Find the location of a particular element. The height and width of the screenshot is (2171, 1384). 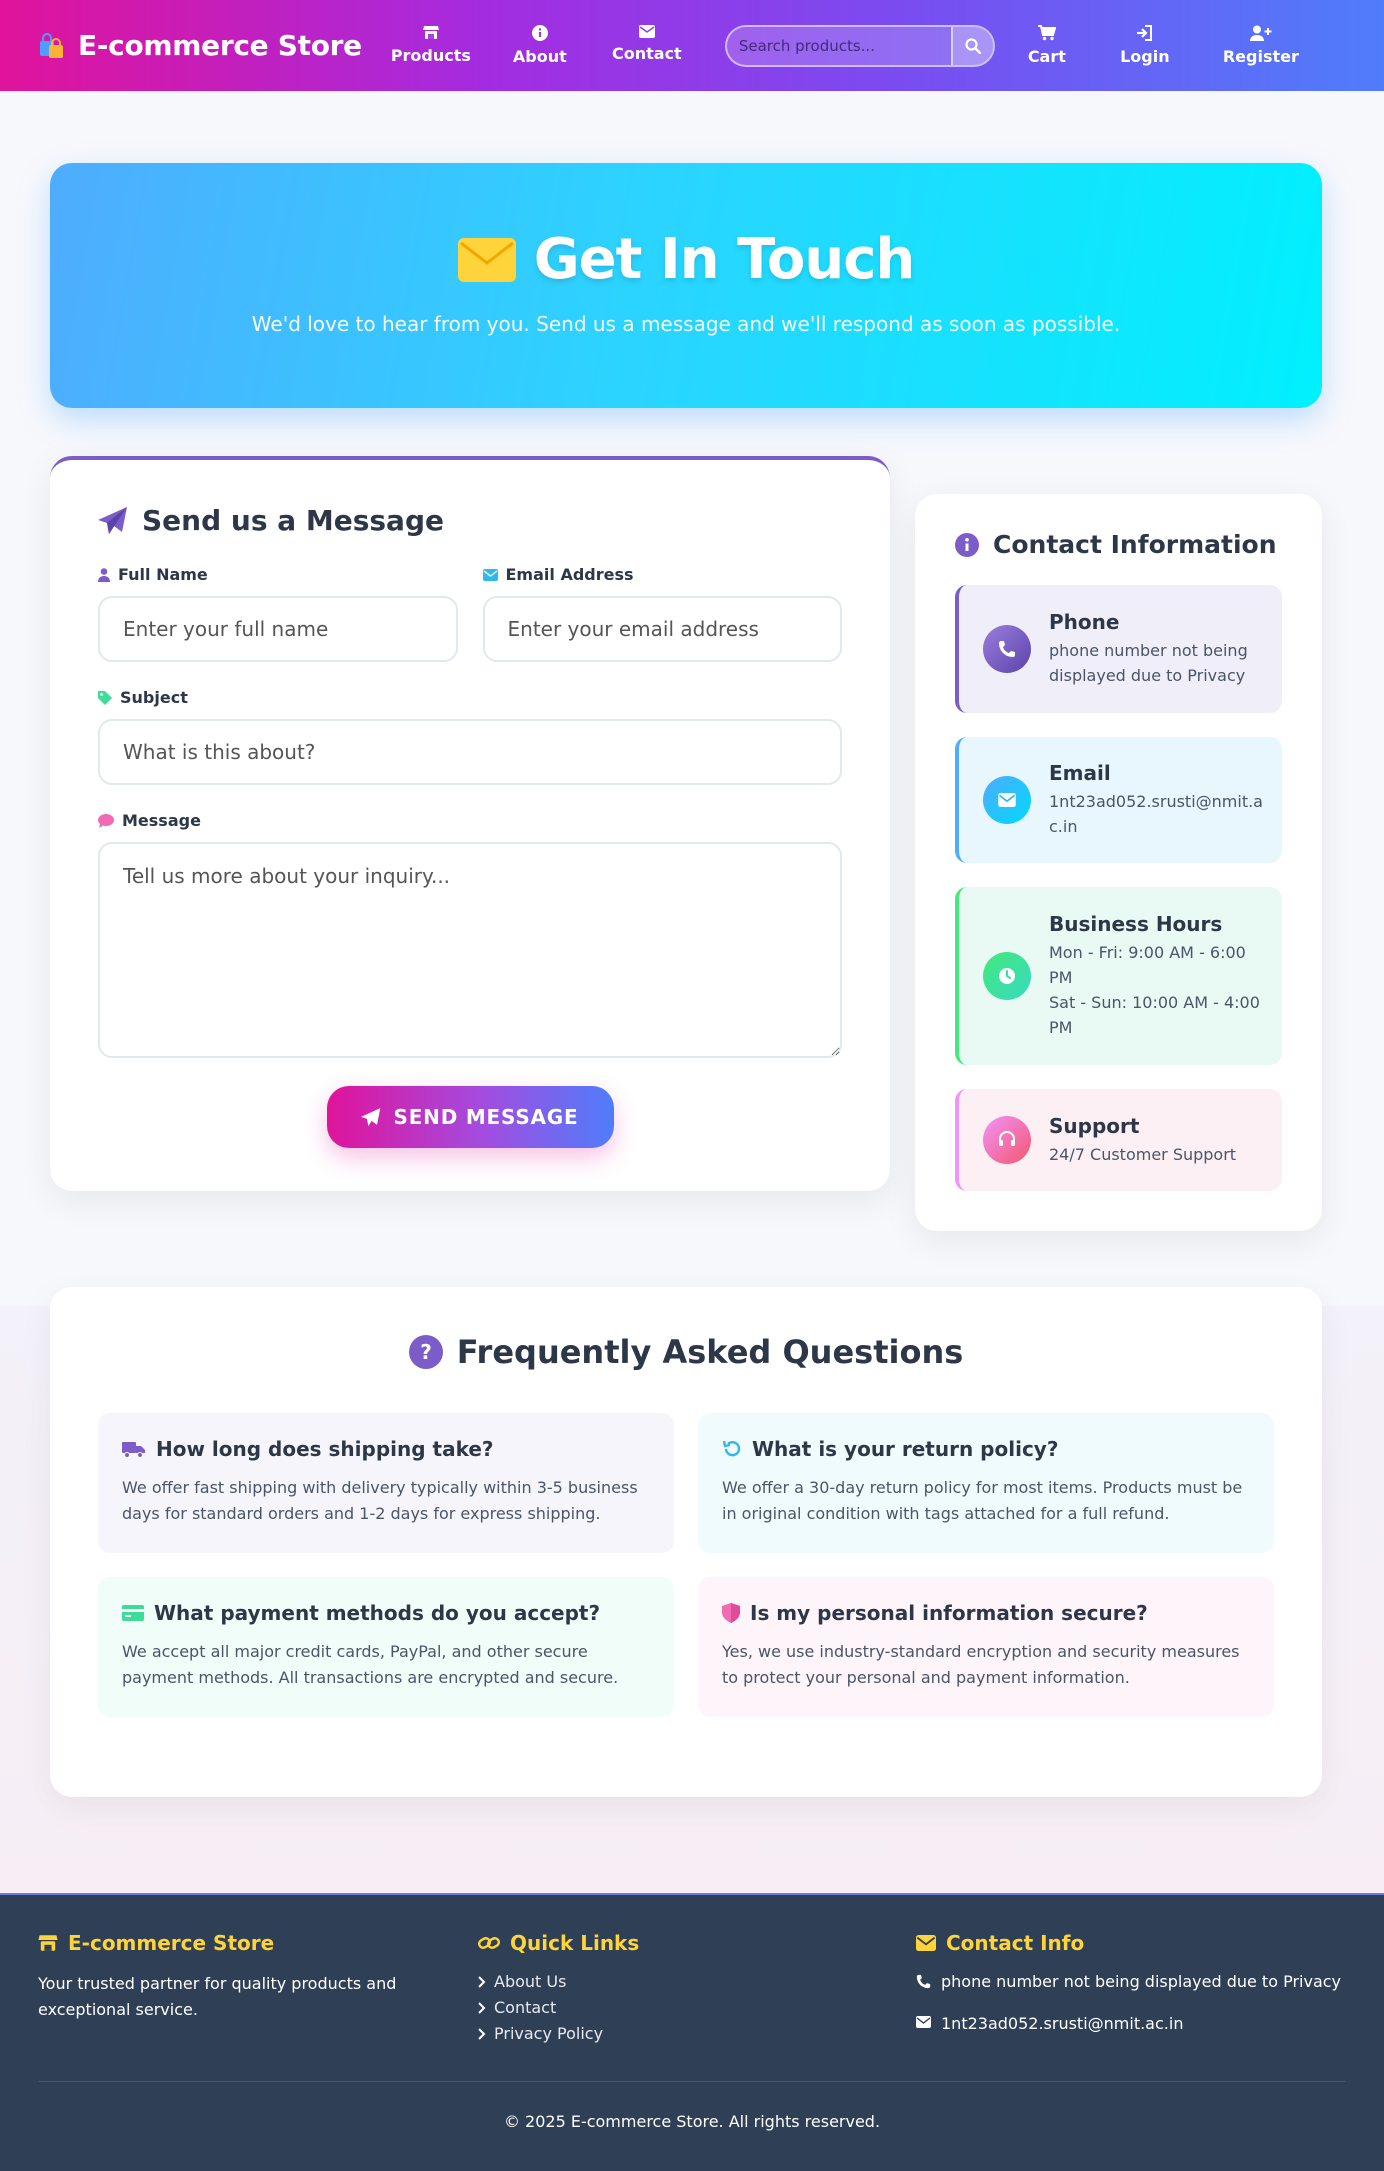

info-email-title: Email is located at coordinates (1080, 773).